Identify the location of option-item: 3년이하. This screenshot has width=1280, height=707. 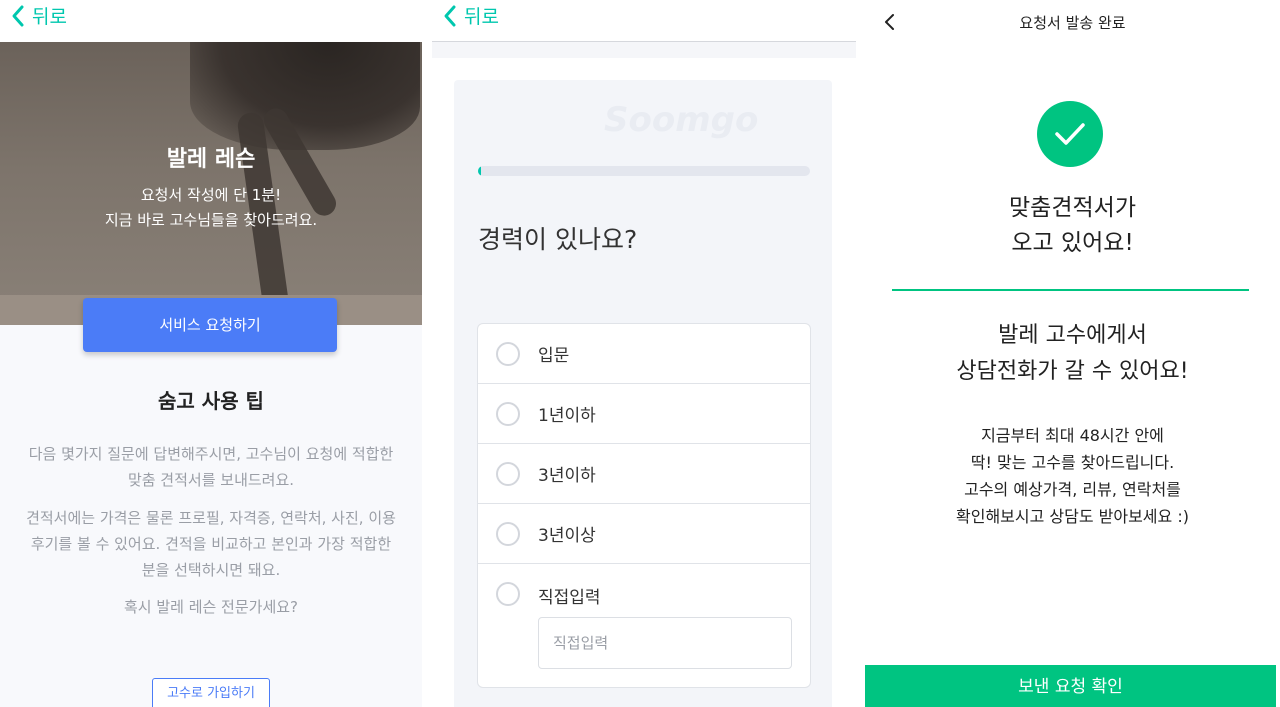
(644, 474).